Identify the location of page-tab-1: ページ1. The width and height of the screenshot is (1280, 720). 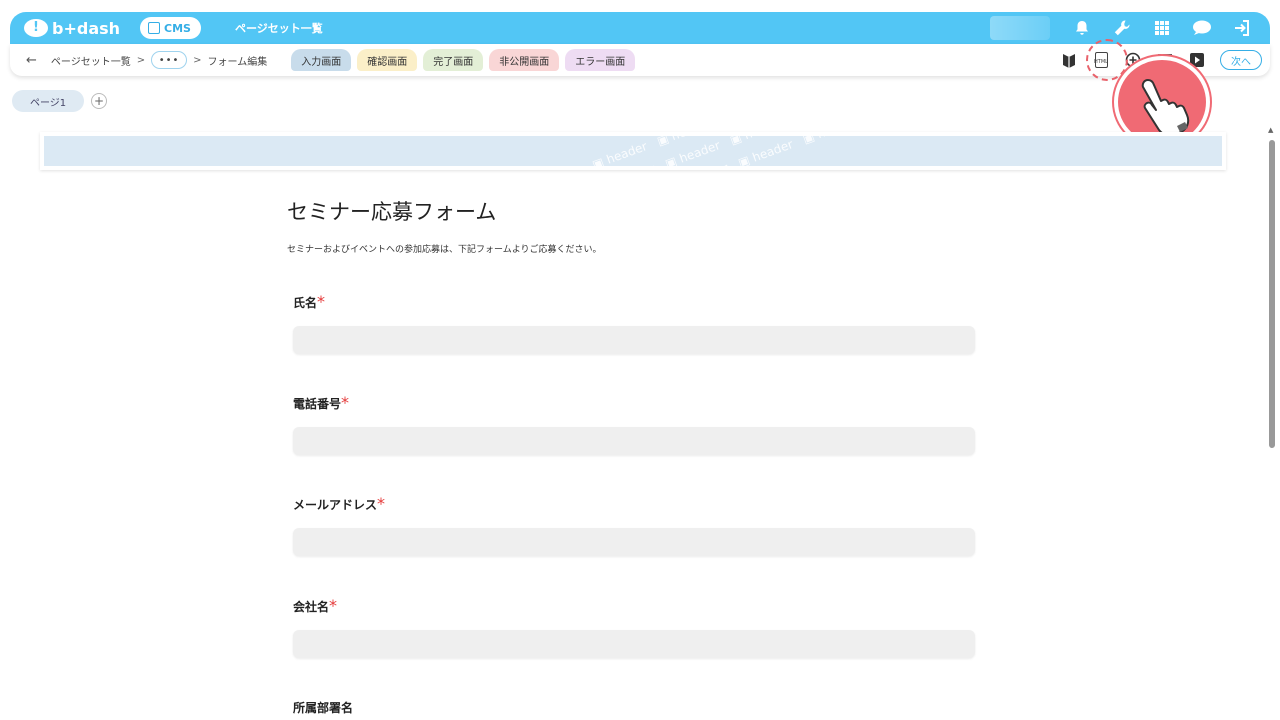
(48, 101).